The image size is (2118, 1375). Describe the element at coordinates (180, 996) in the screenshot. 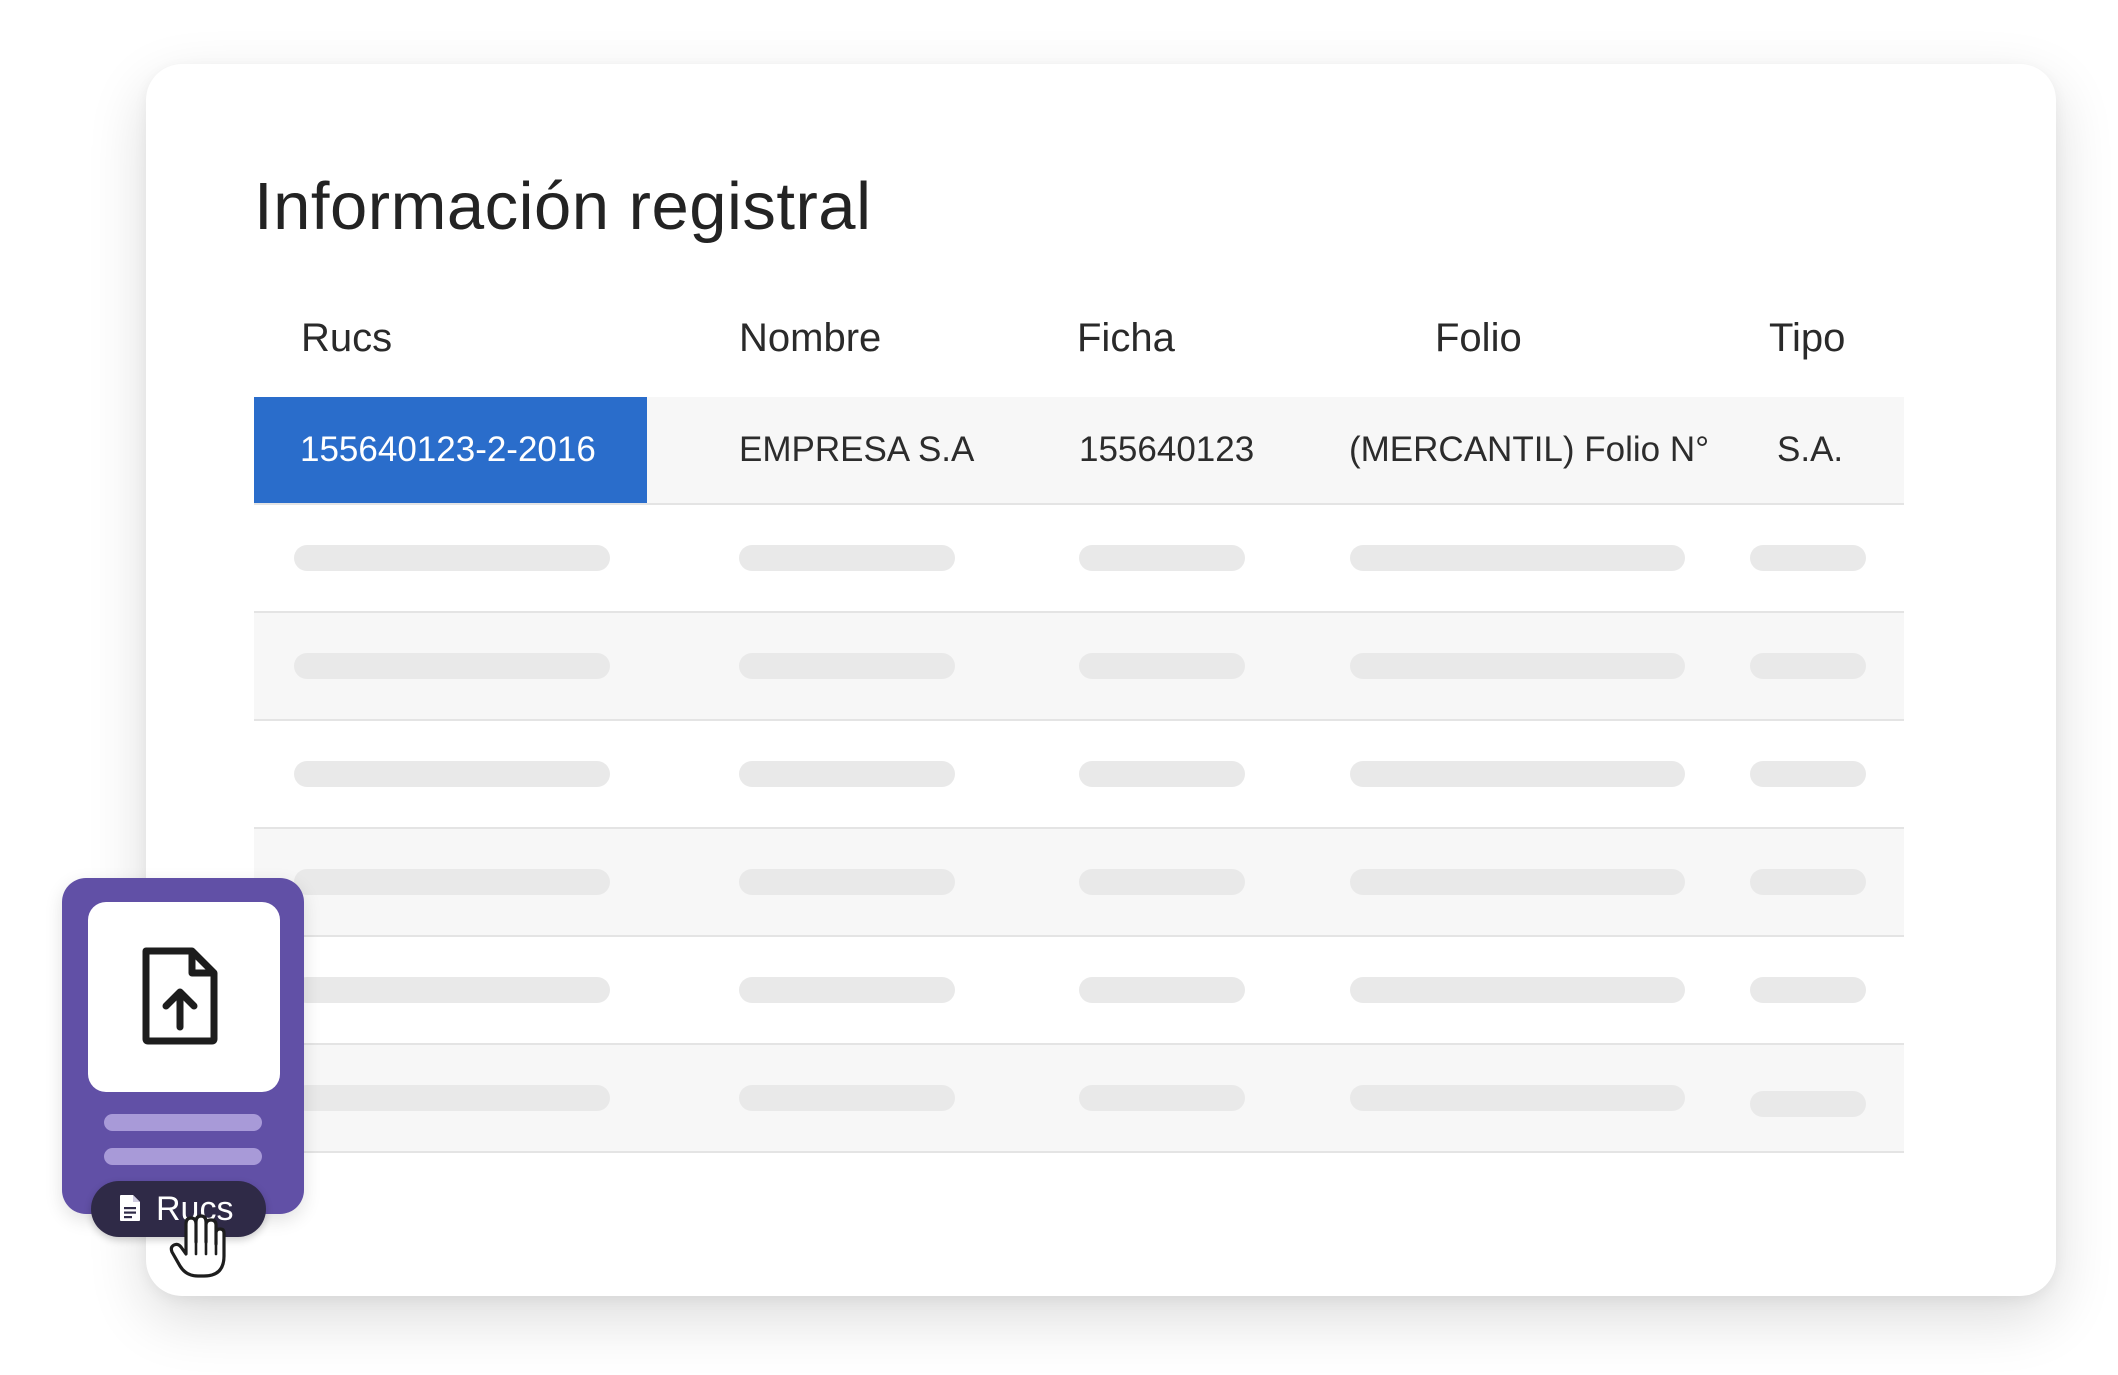

I see `file-upload-icon` at that location.